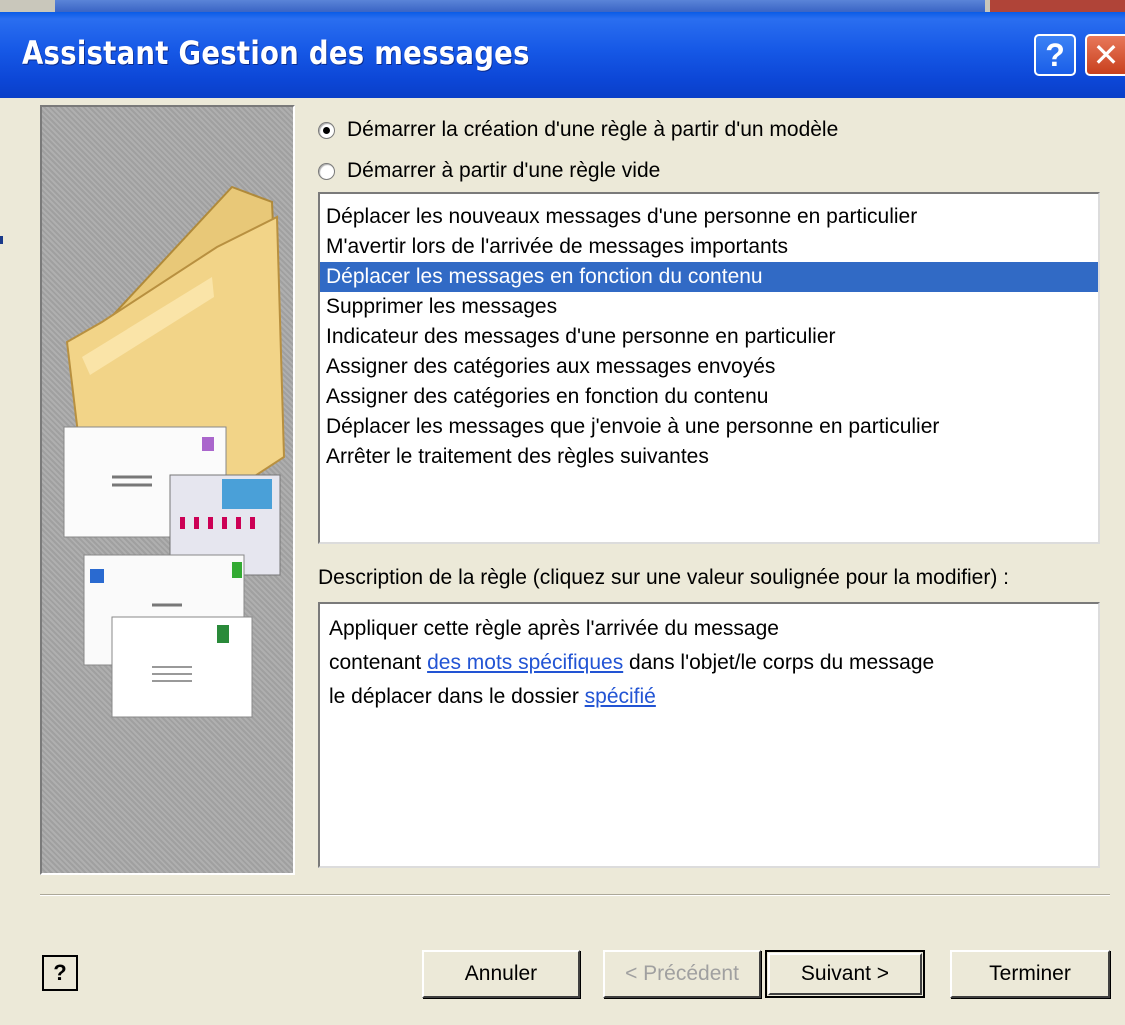  Describe the element at coordinates (682, 974) in the screenshot. I see `back-button: < Précédent` at that location.